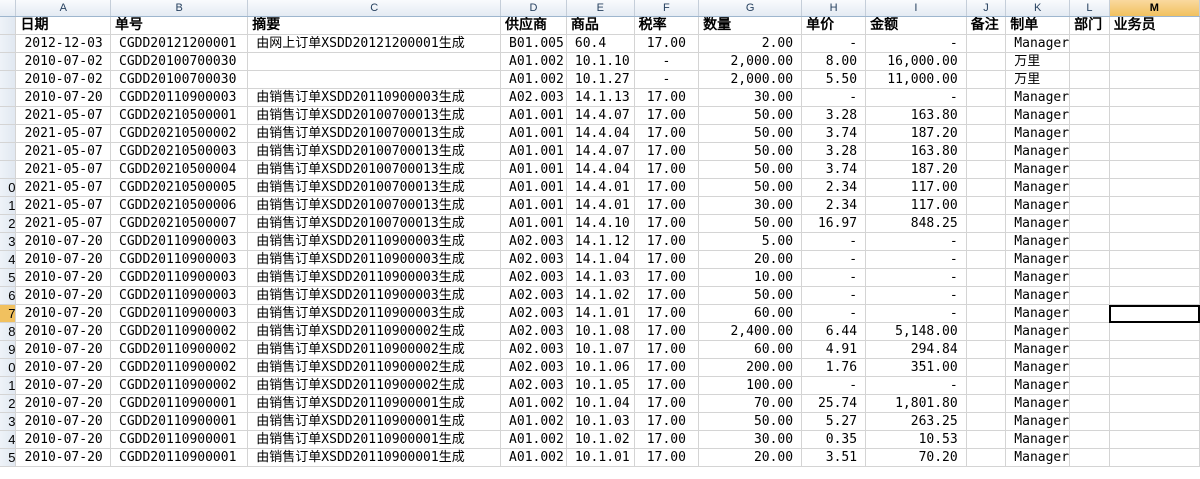 The width and height of the screenshot is (1200, 479). Describe the element at coordinates (916, 115) in the screenshot. I see `cell: 163.80` at that location.